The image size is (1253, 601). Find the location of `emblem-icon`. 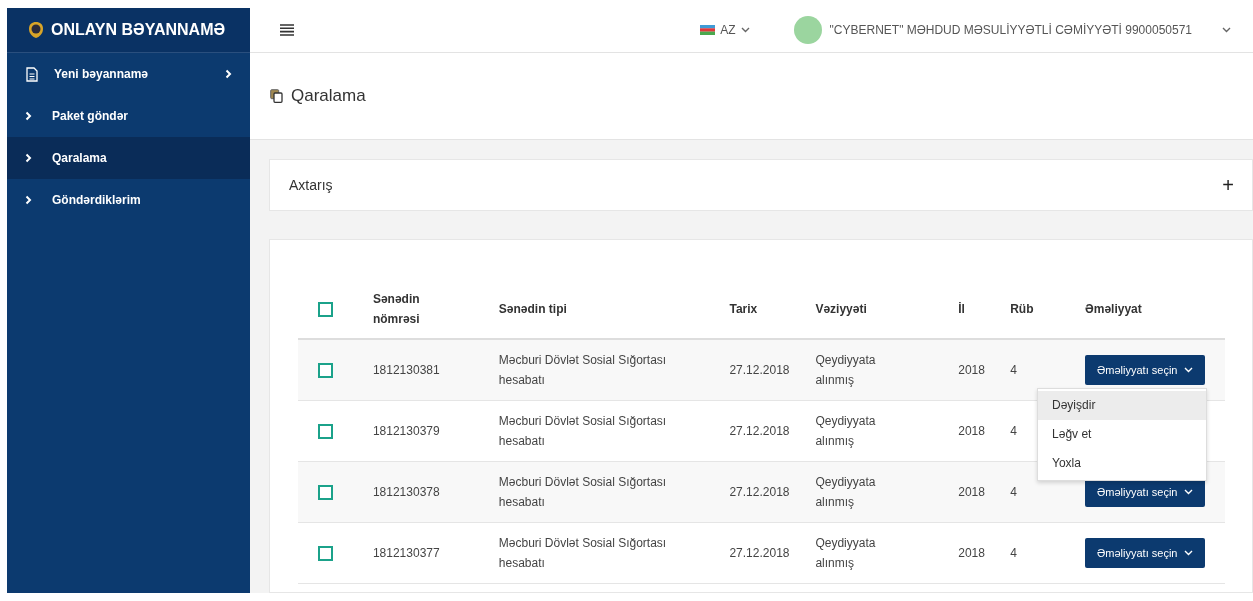

emblem-icon is located at coordinates (36, 30).